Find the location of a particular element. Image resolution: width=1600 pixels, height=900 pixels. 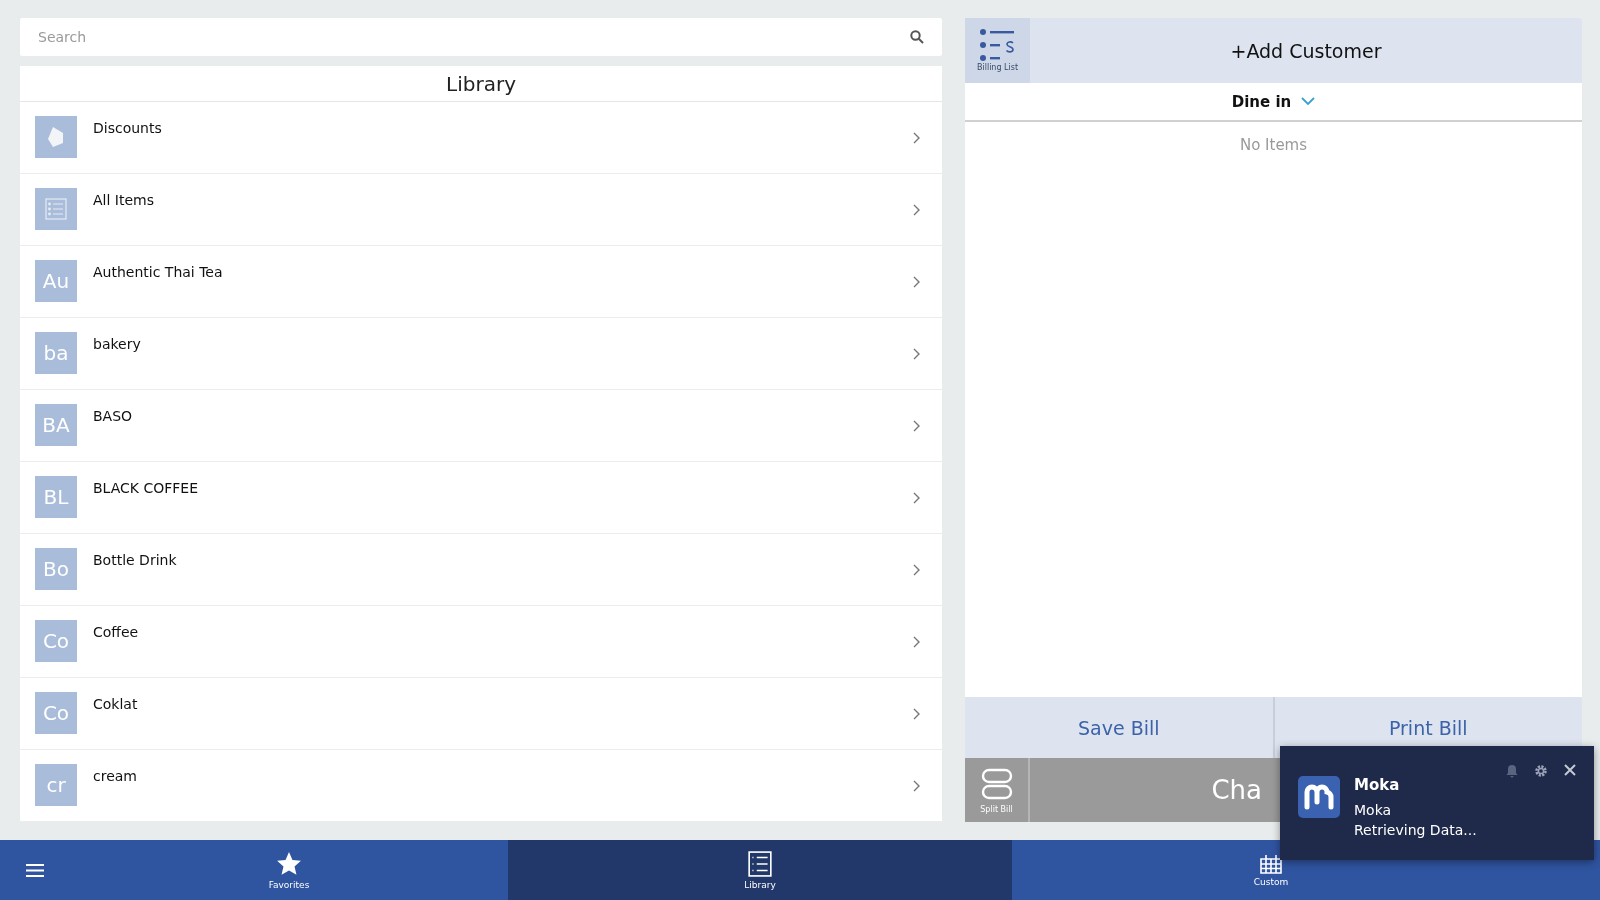

initials-tile: Au is located at coordinates (56, 281).